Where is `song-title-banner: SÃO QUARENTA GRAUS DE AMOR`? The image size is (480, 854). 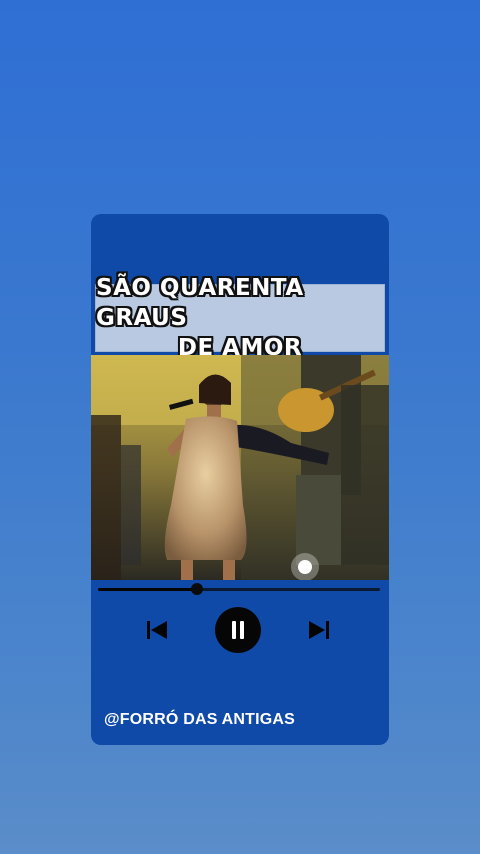 song-title-banner: SÃO QUARENTA GRAUS DE AMOR is located at coordinates (240, 318).